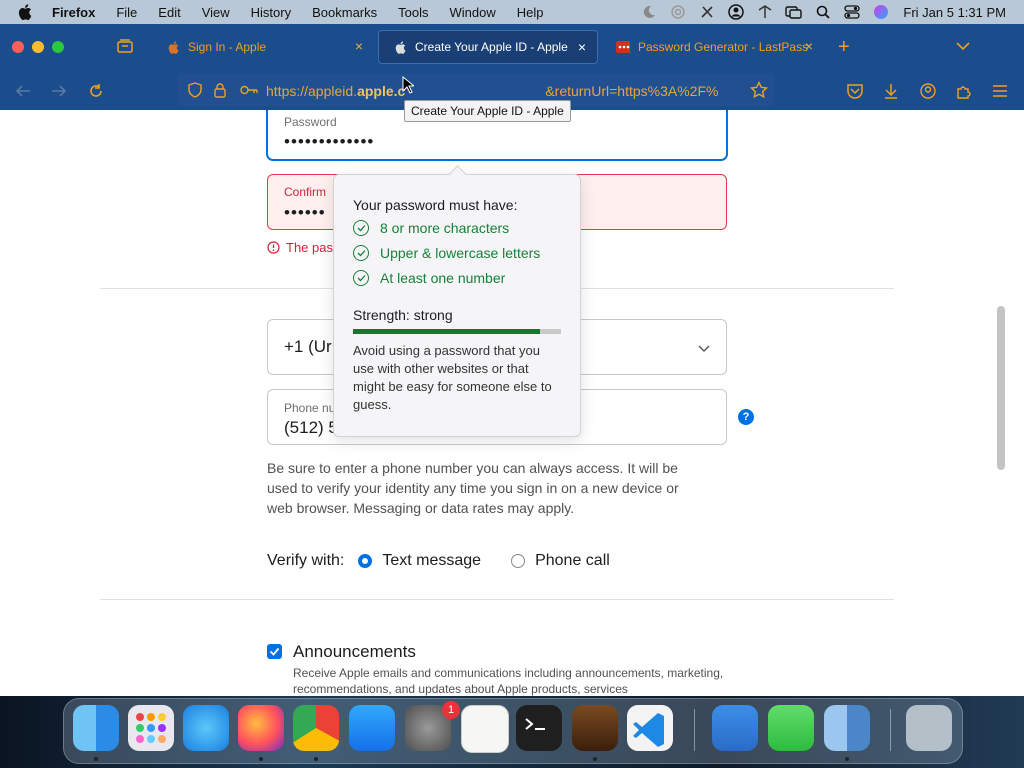 The width and height of the screenshot is (1024, 768). I want to click on country-code-value: +1 (Ur, so click(308, 346).